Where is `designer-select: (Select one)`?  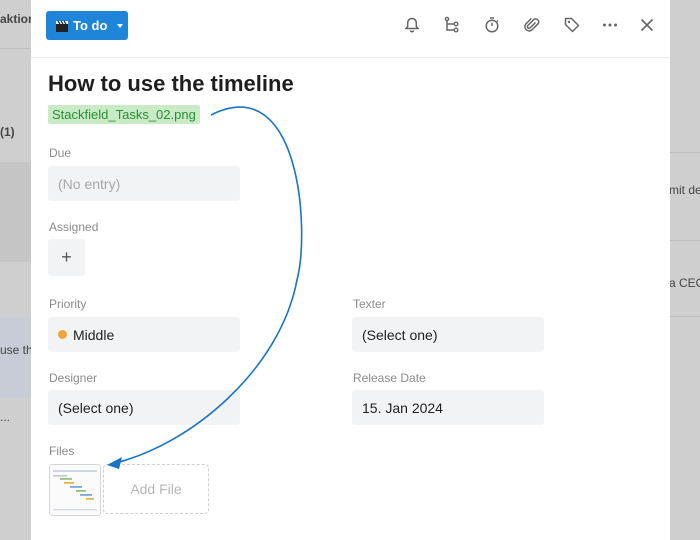 designer-select: (Select one) is located at coordinates (144, 407).